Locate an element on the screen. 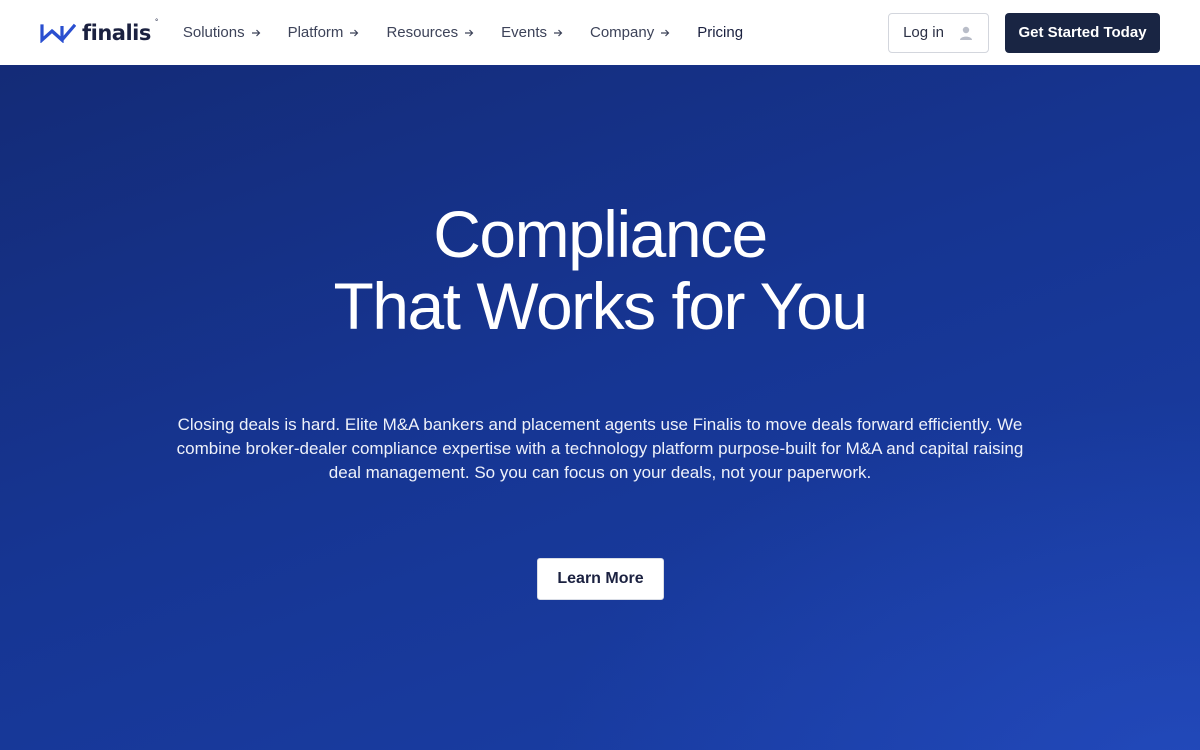  nav-item-solutions: Solutions is located at coordinates (222, 32).